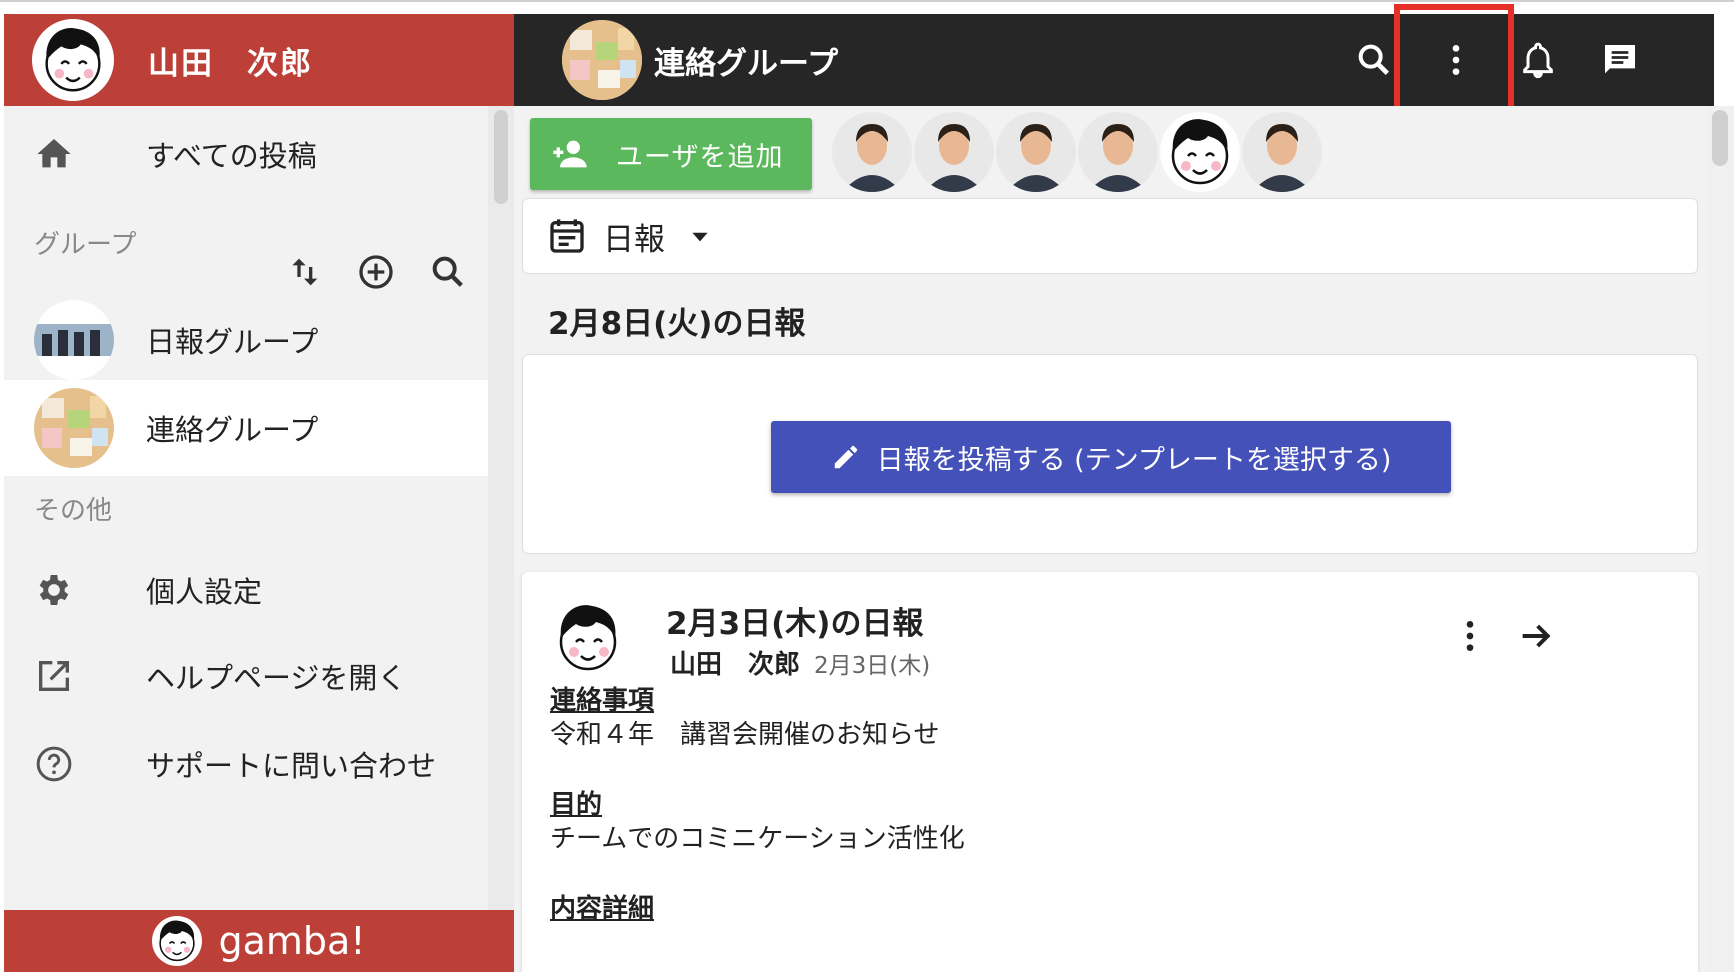  I want to click on group-tools, so click(376, 272).